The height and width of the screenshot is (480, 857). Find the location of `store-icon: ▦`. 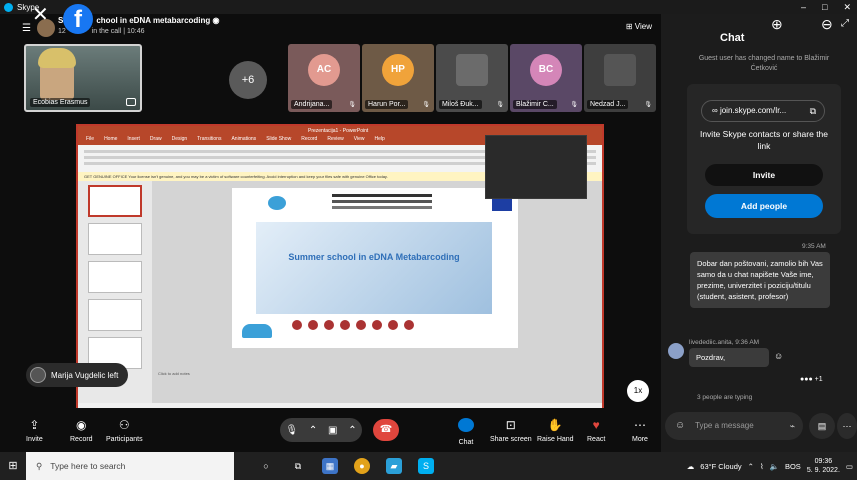

store-icon: ▦ is located at coordinates (330, 466).